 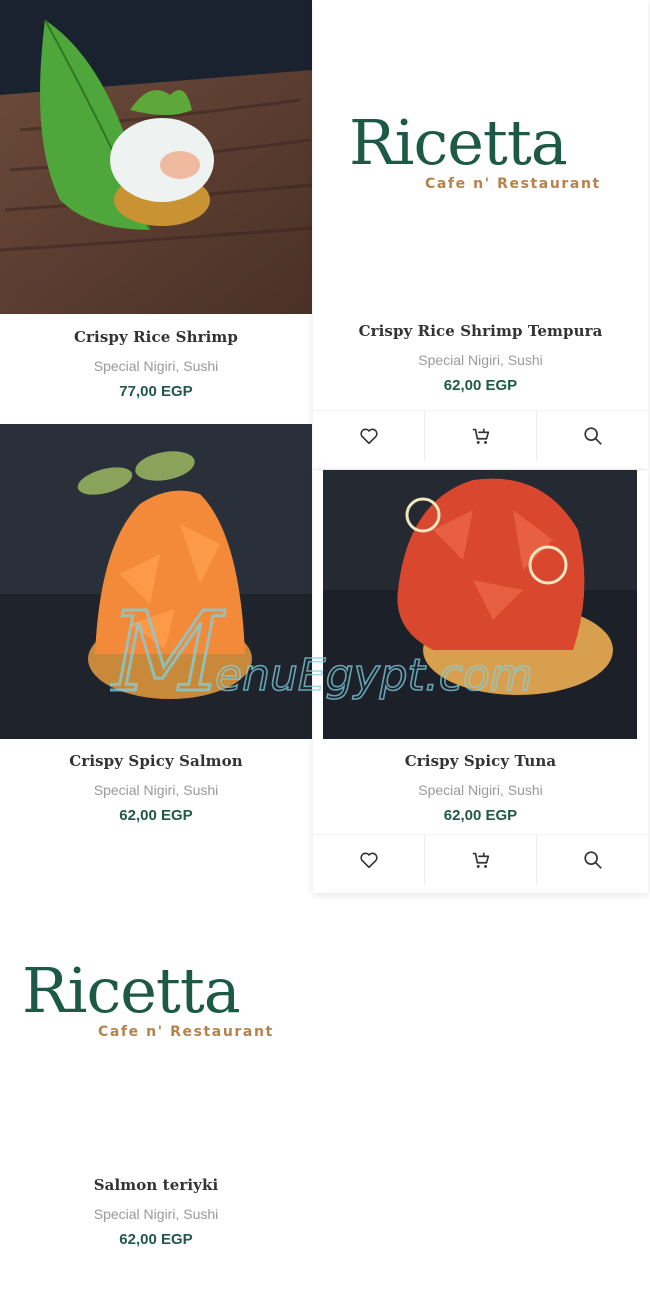 What do you see at coordinates (156, 1185) in the screenshot?
I see `product-title: Salmon teriyki` at bounding box center [156, 1185].